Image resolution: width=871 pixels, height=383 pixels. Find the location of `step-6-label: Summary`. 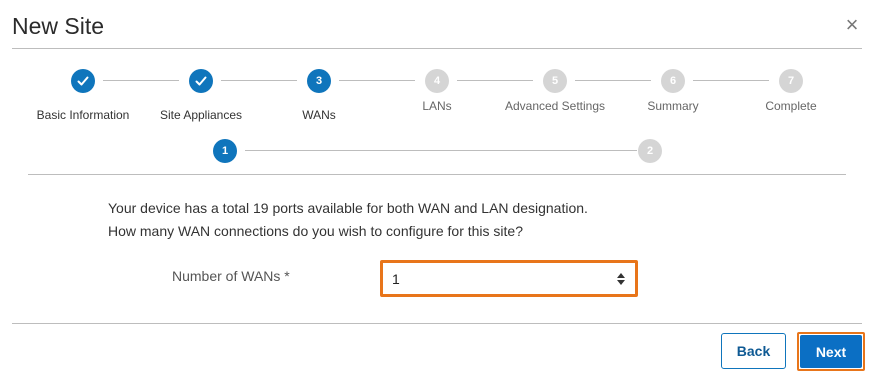

step-6-label: Summary is located at coordinates (673, 106).